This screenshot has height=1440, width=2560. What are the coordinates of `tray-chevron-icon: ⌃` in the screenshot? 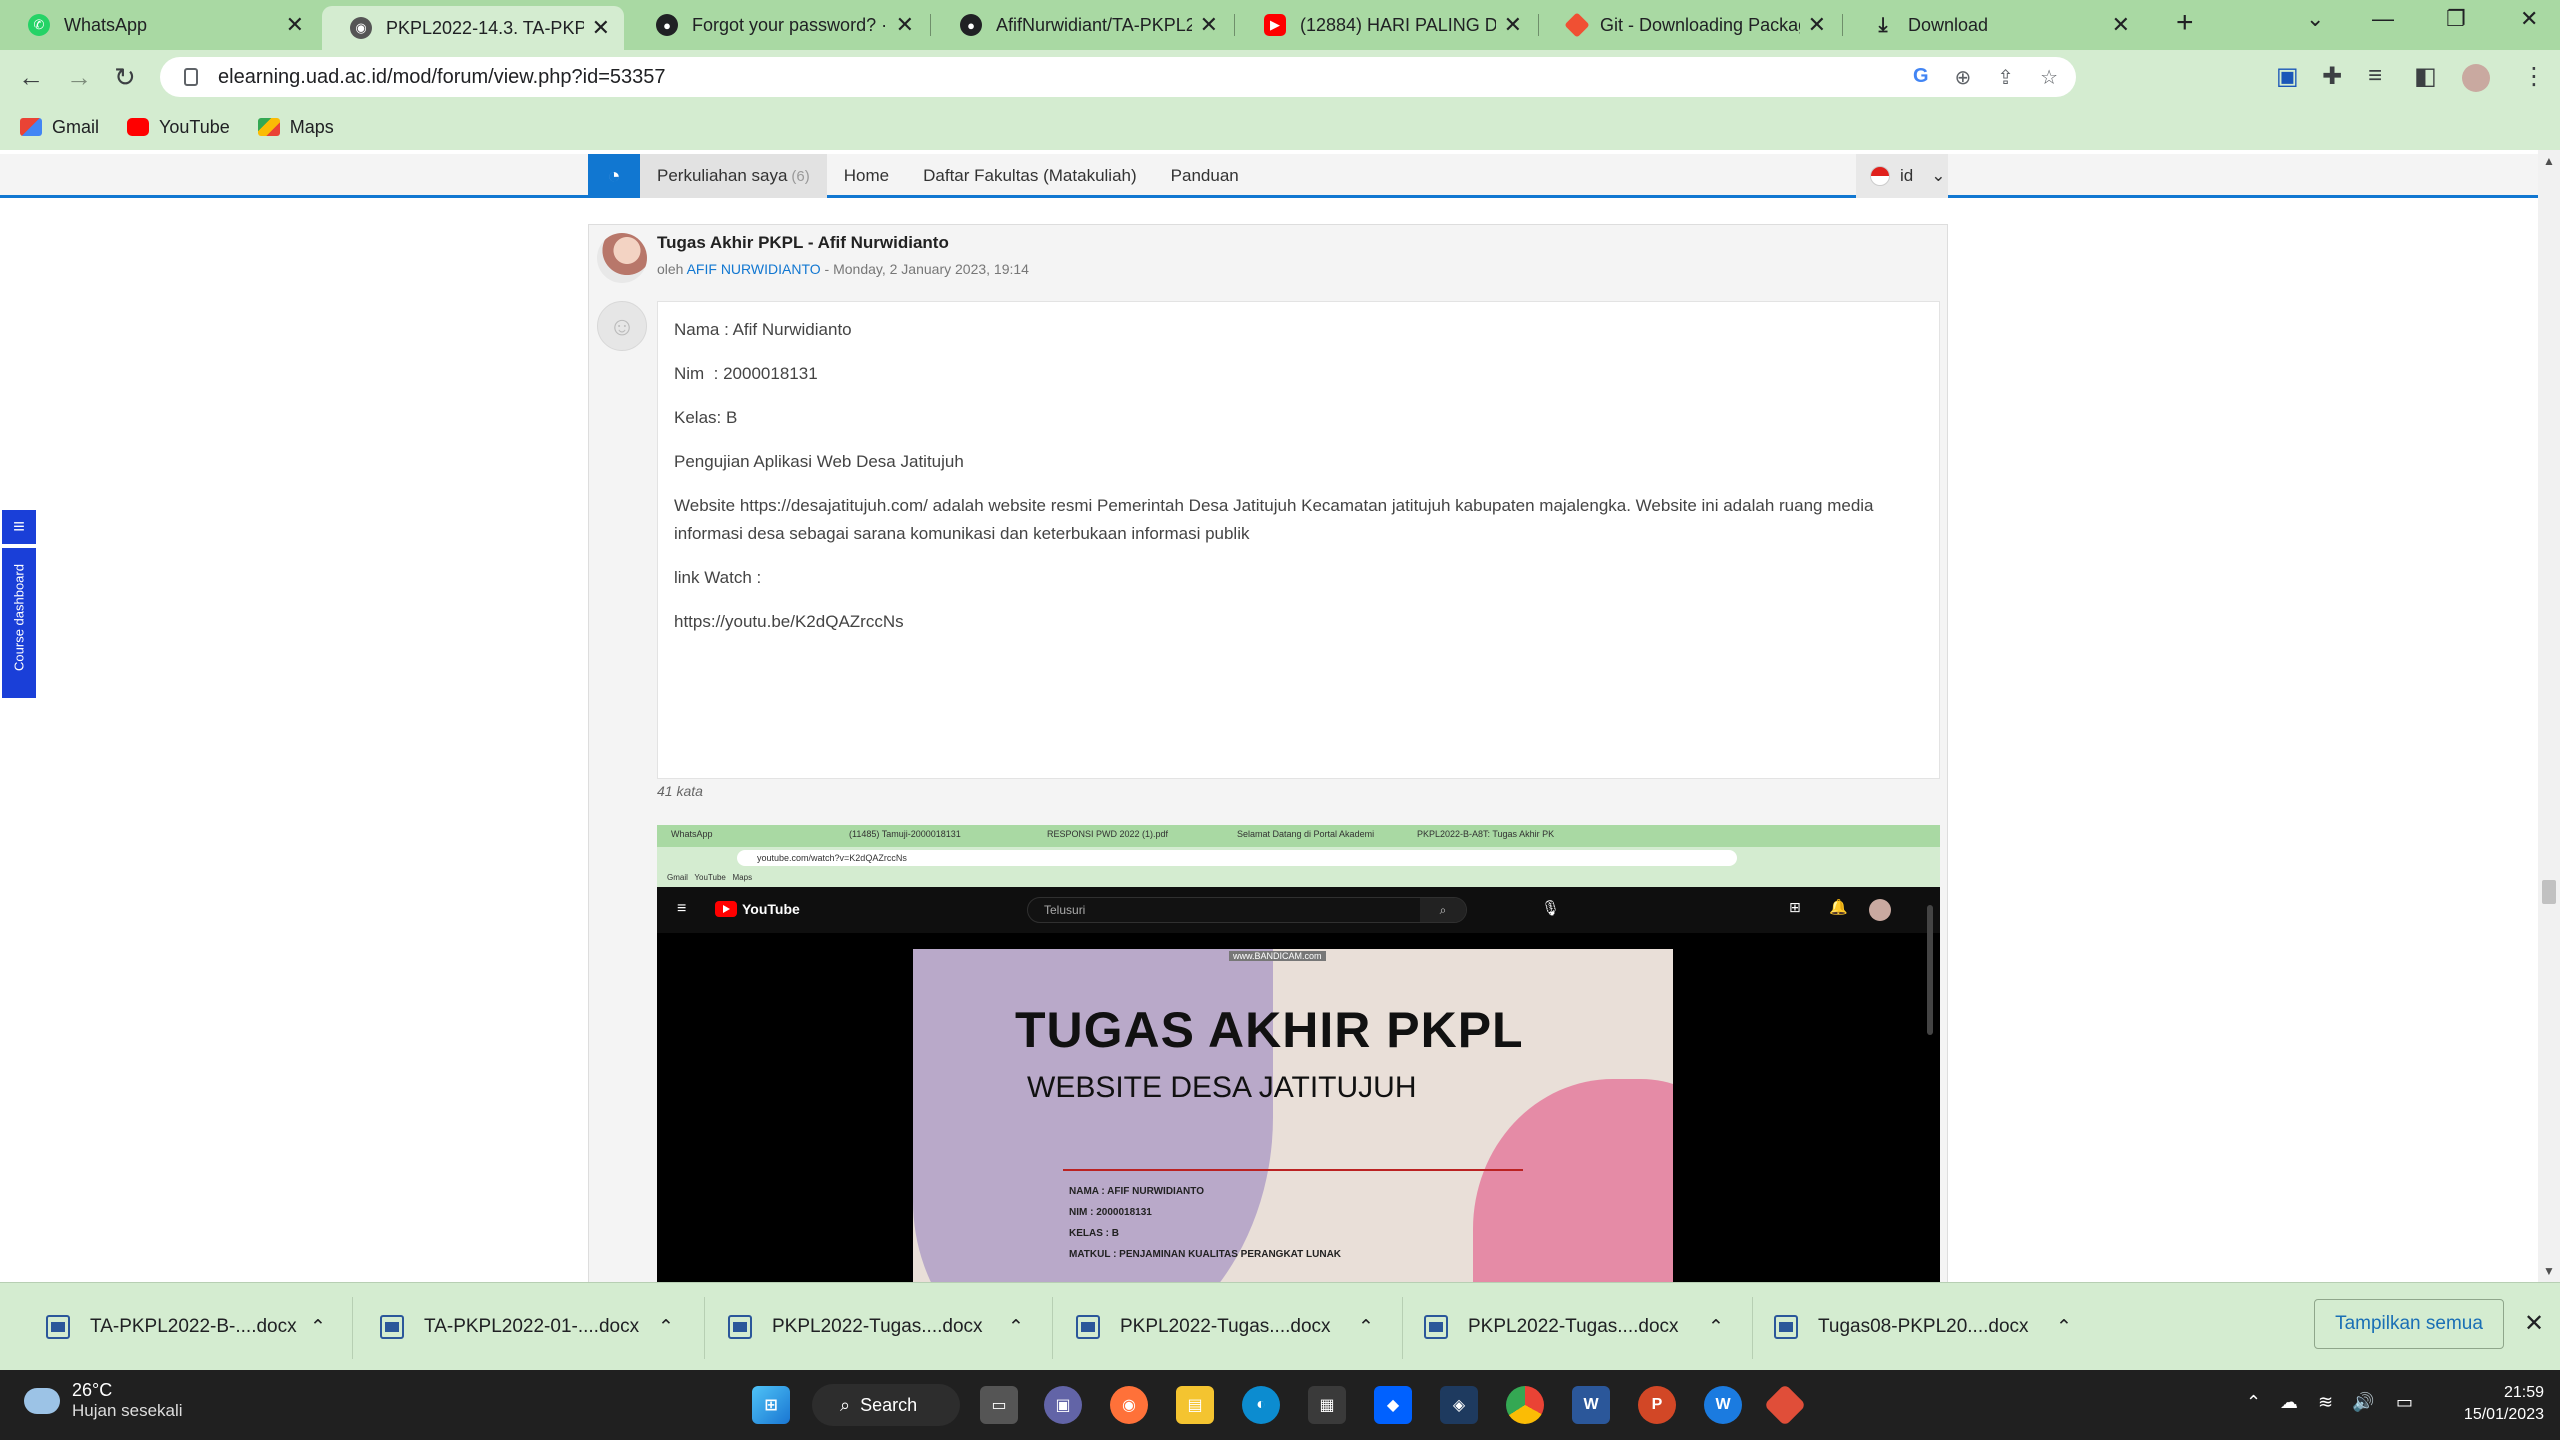 It's located at (2253, 1402).